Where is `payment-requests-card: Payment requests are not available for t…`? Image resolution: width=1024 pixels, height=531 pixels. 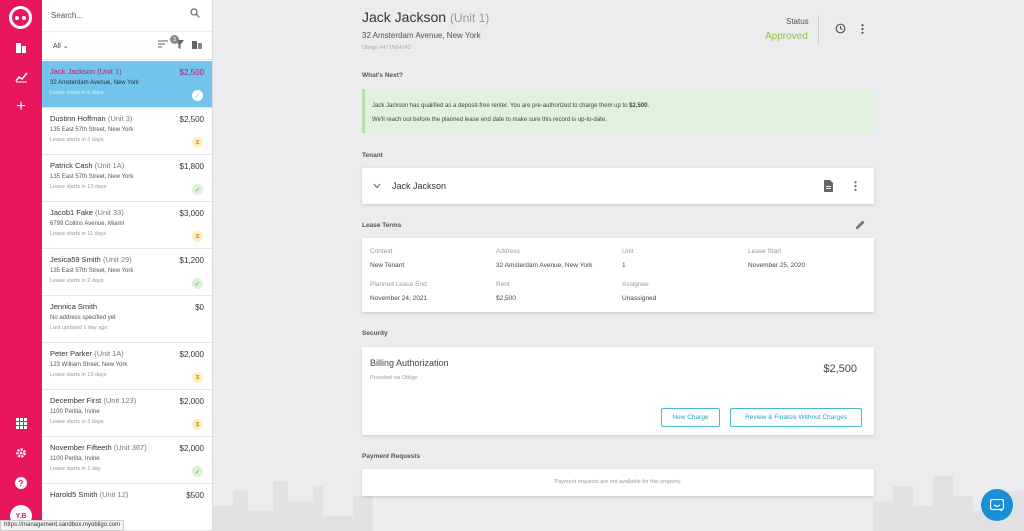
payment-requests-card: Payment requests are not available for t… is located at coordinates (618, 482).